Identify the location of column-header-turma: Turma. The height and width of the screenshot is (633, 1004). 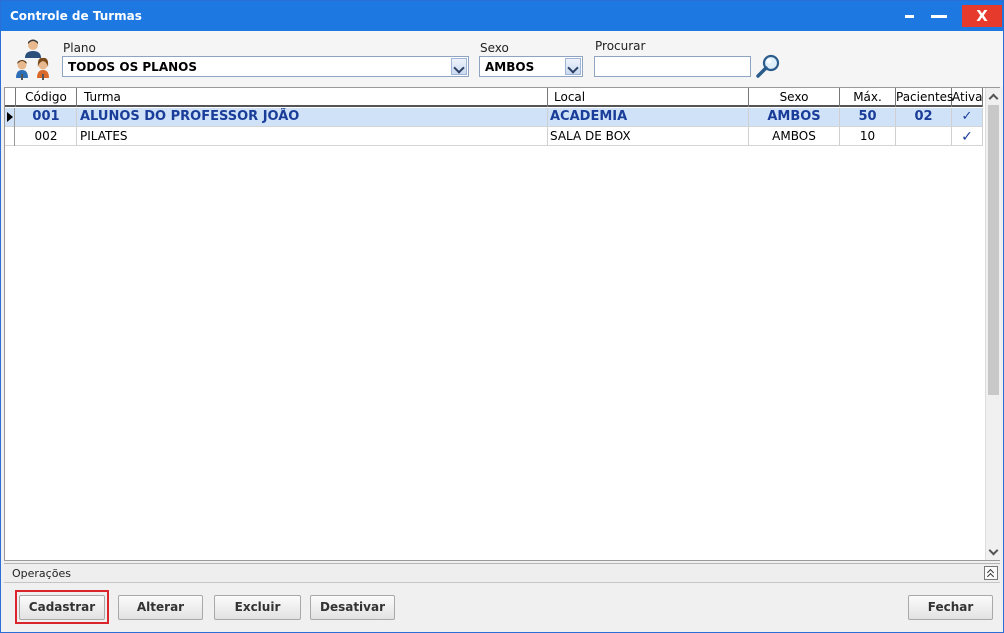
(312, 97).